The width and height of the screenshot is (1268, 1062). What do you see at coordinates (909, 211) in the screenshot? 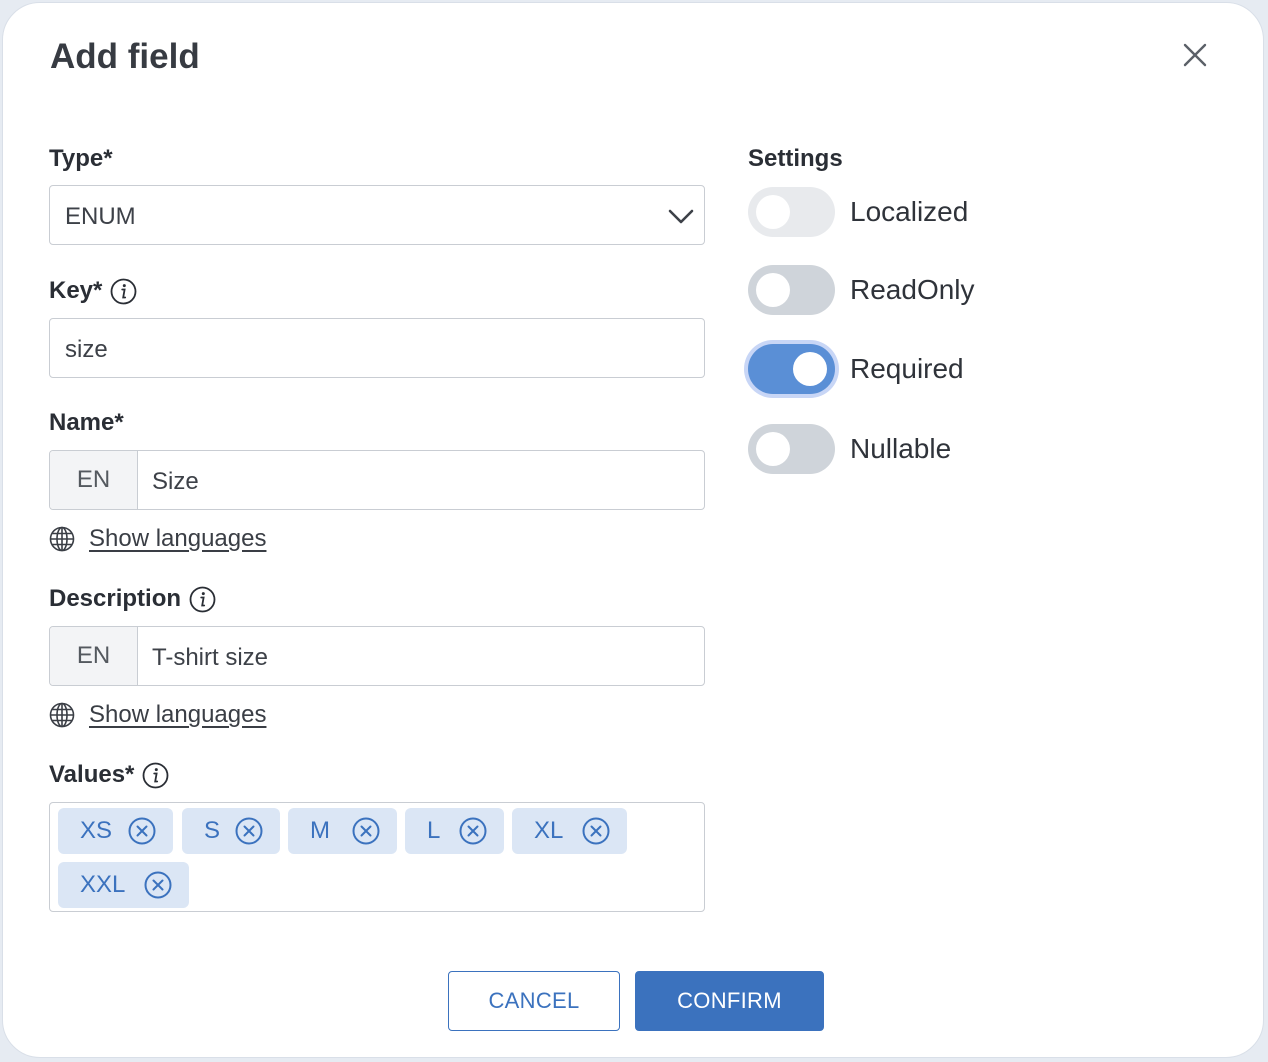
I see `localized-label: Localized` at bounding box center [909, 211].